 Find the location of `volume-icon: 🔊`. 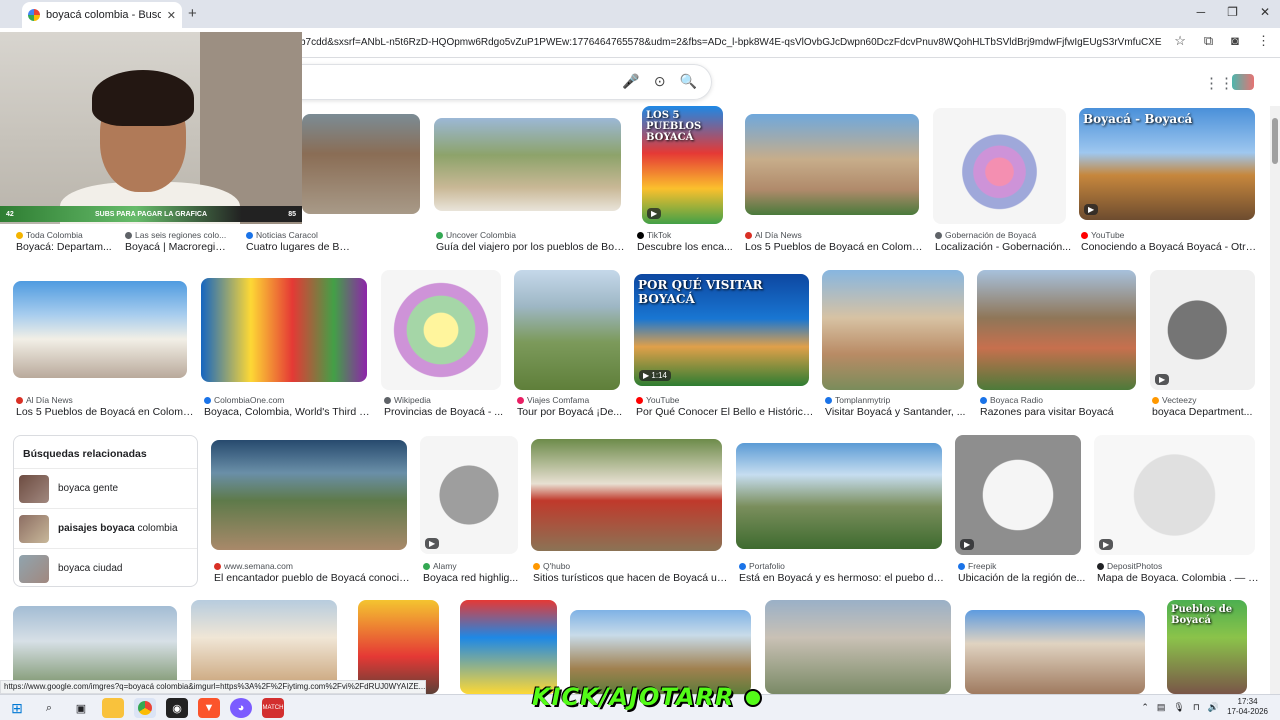

volume-icon: 🔊 is located at coordinates (1213, 707).